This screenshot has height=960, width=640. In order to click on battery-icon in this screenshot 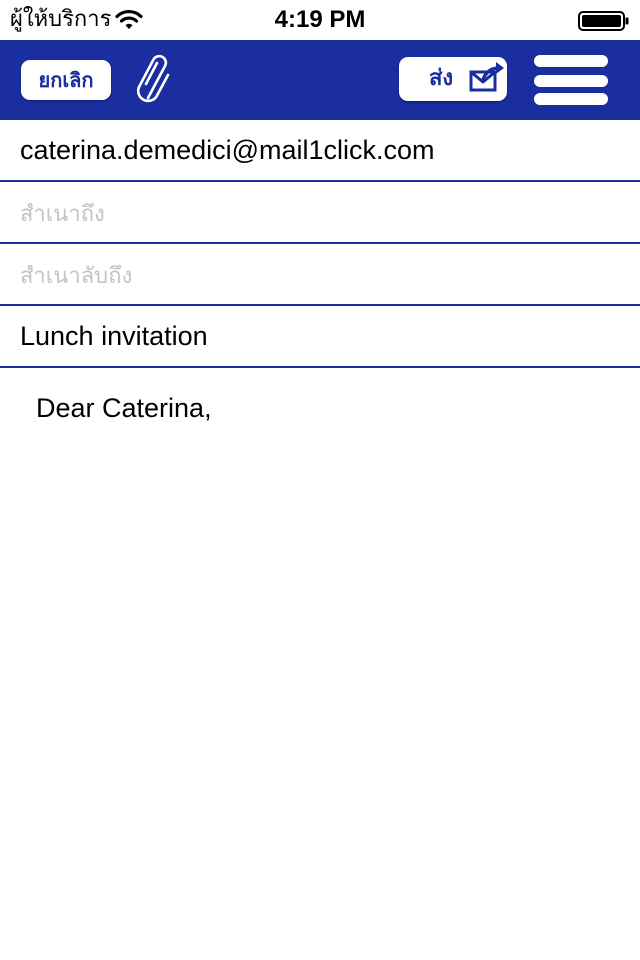, I will do `click(603, 21)`.